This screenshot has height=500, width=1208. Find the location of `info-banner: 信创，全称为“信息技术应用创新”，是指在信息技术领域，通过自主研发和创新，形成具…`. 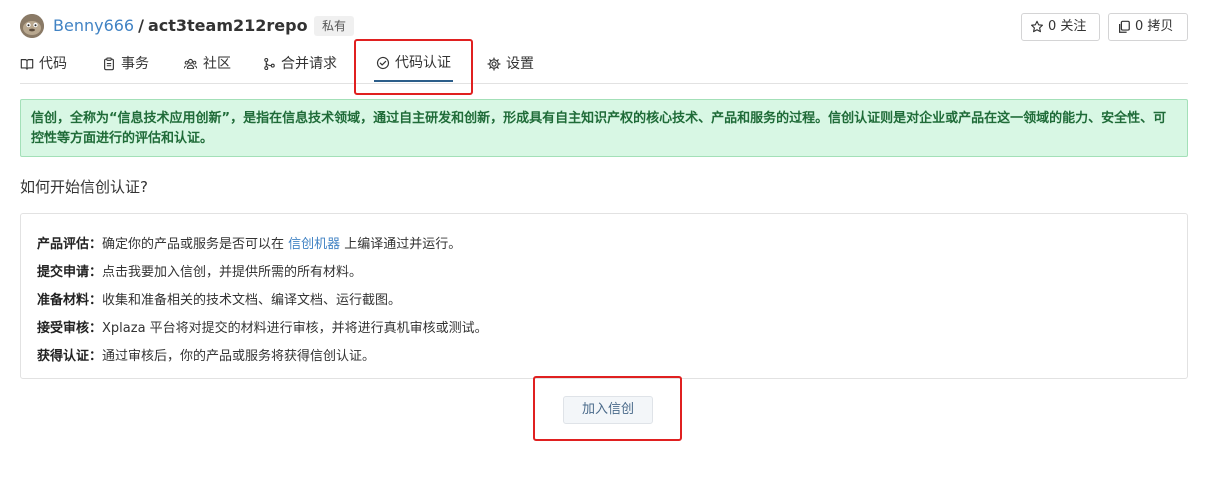

info-banner: 信创，全称为“信息技术应用创新”，是指在信息技术领域，通过自主研发和创新，形成具… is located at coordinates (604, 128).